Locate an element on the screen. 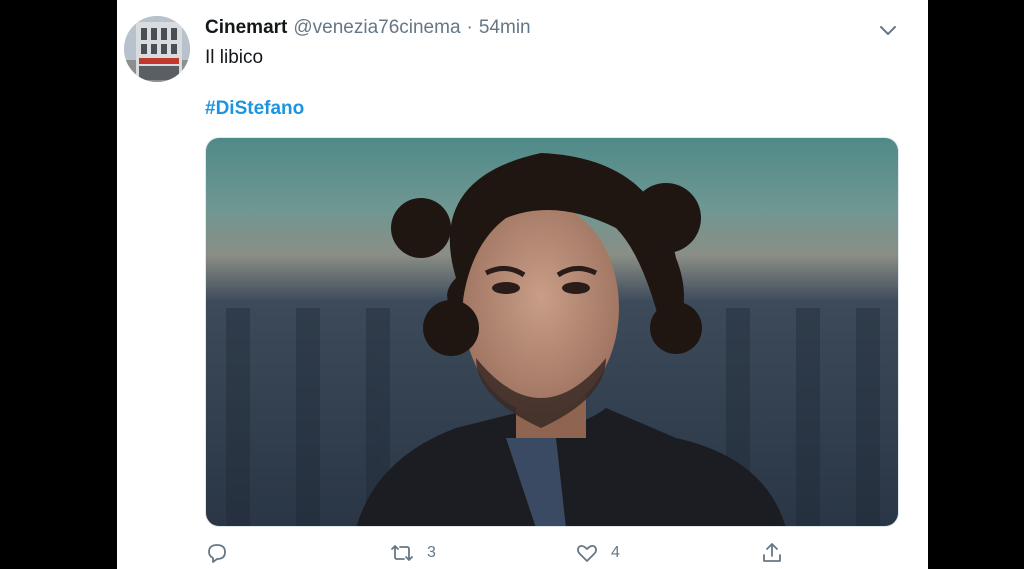 The image size is (1024, 569). timestamp: 54min is located at coordinates (505, 28).